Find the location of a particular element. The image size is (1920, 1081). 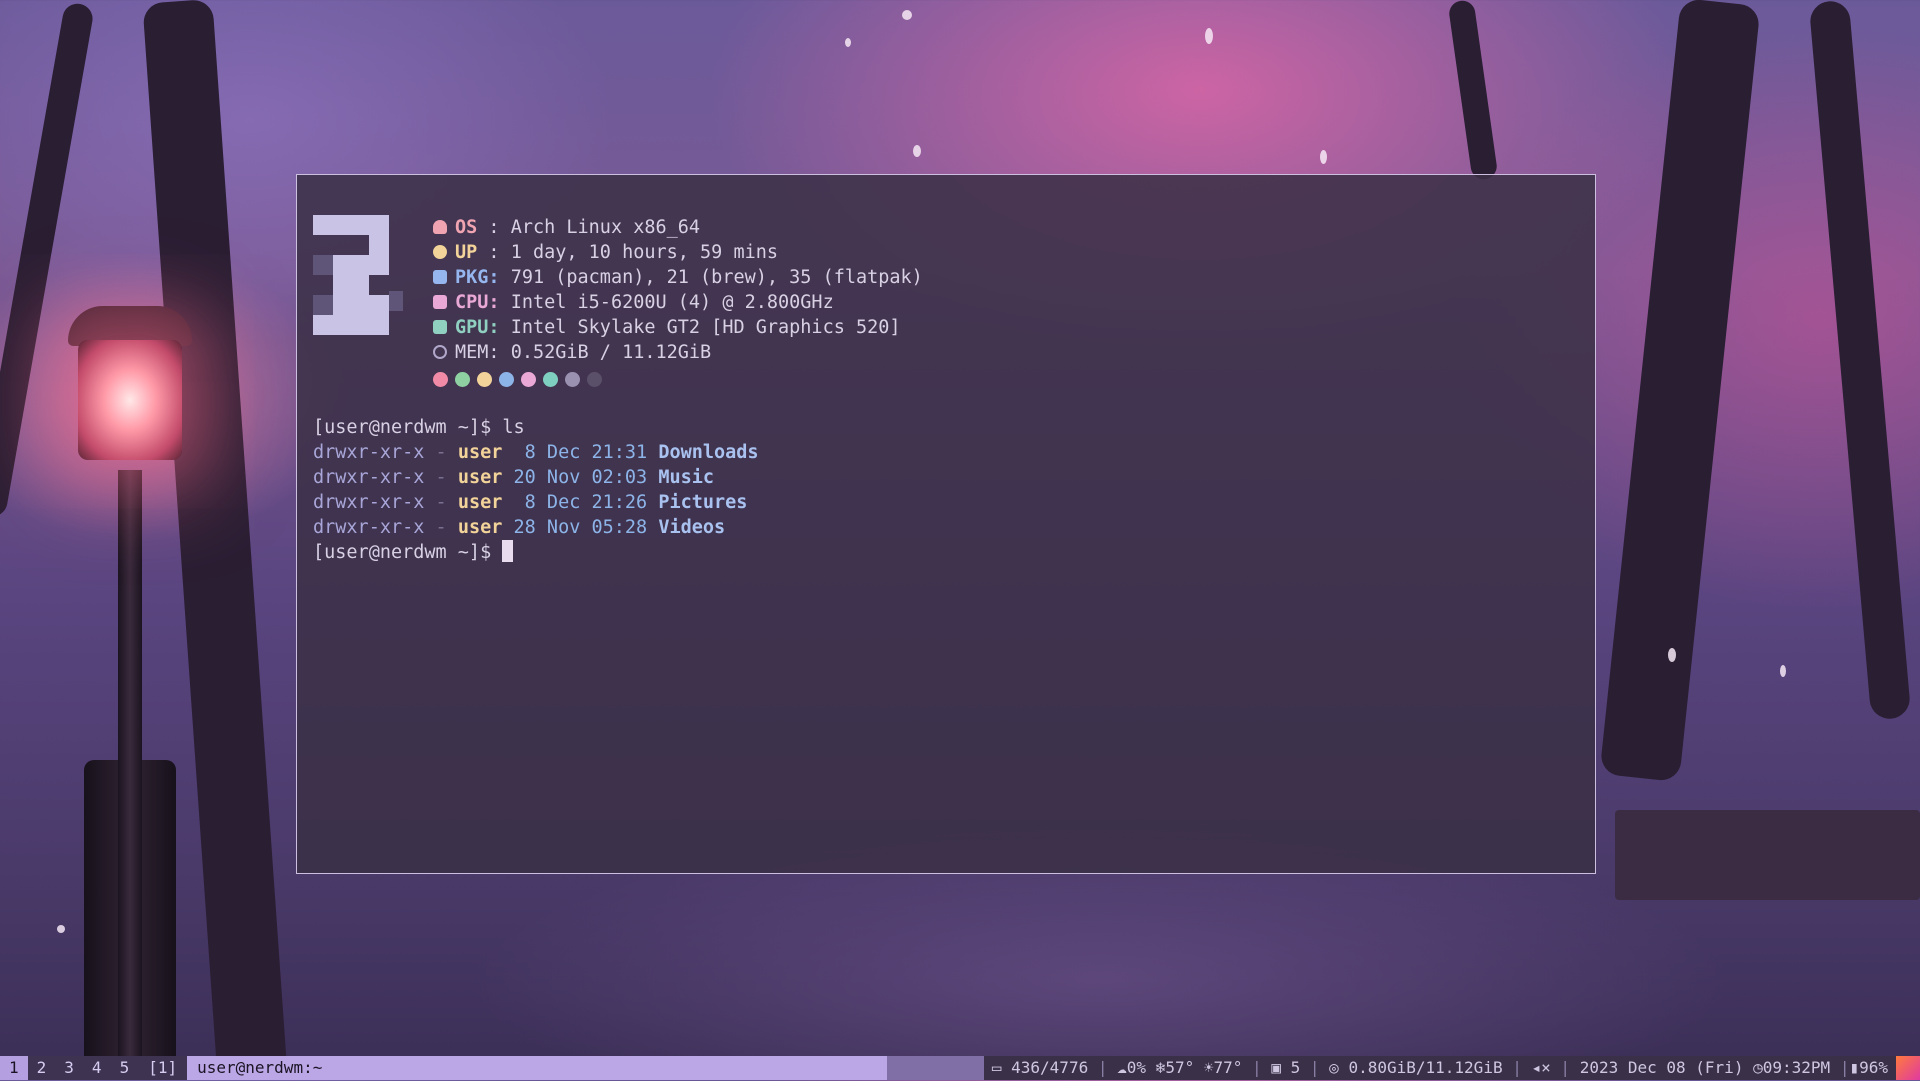

command-line: [user@nerdwm ~]$ ls is located at coordinates (536, 427).